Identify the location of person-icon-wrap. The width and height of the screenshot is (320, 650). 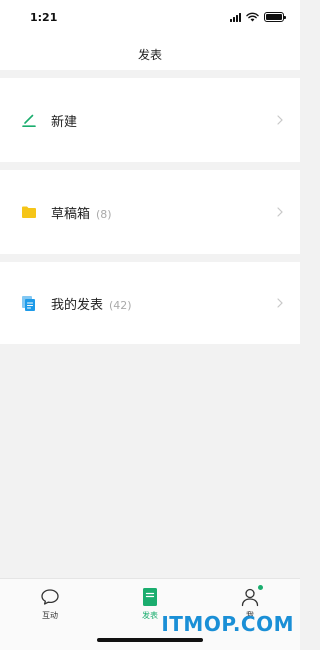
(251, 596).